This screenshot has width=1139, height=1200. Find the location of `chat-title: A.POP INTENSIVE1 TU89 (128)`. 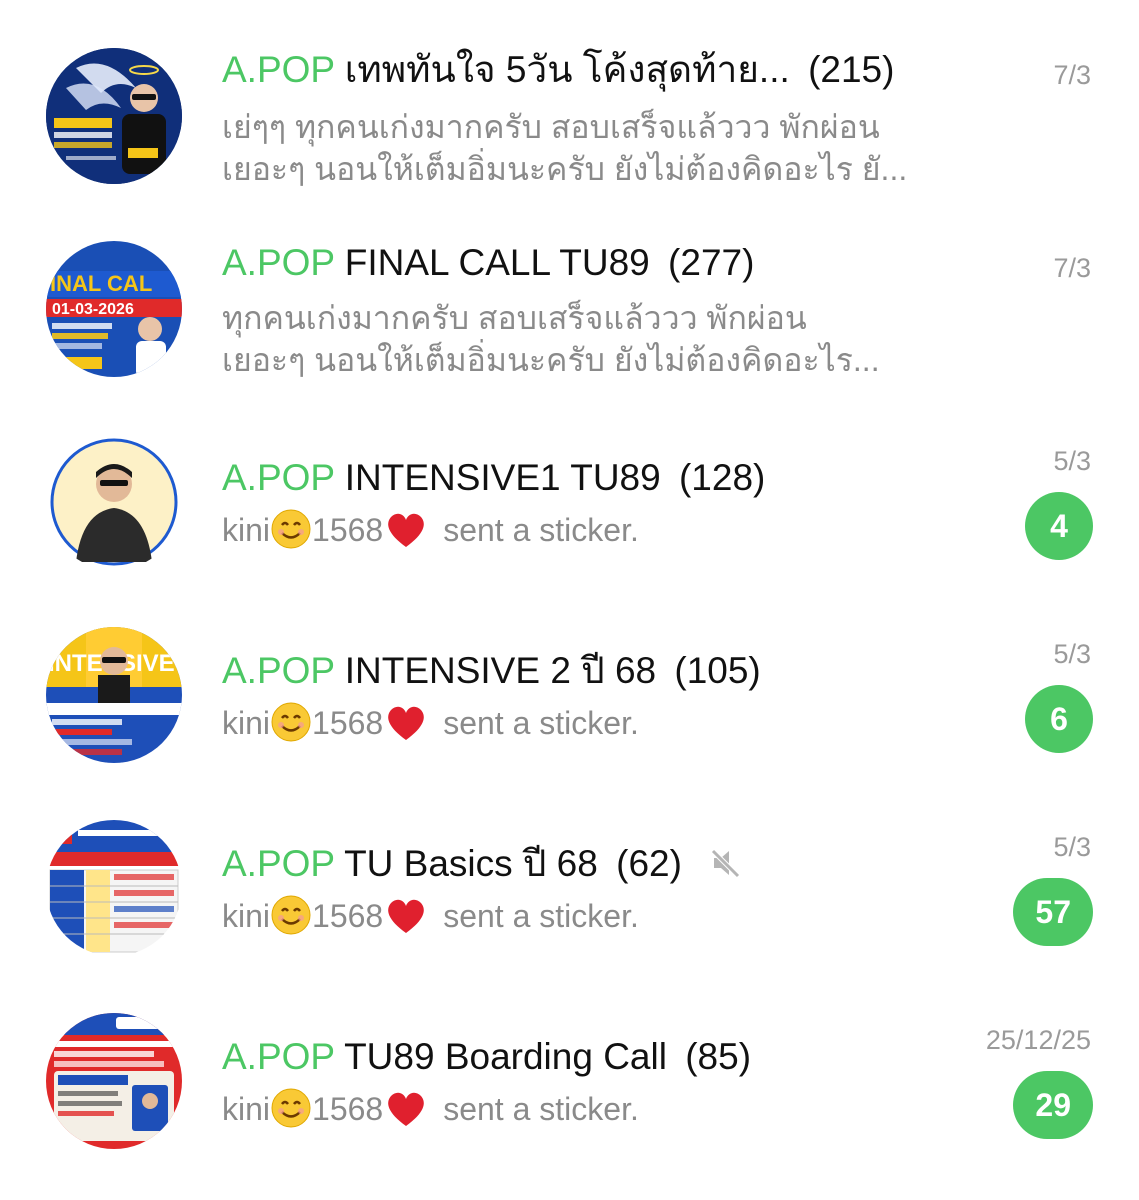

chat-title: A.POP INTENSIVE1 TU89 (128) is located at coordinates (493, 478).